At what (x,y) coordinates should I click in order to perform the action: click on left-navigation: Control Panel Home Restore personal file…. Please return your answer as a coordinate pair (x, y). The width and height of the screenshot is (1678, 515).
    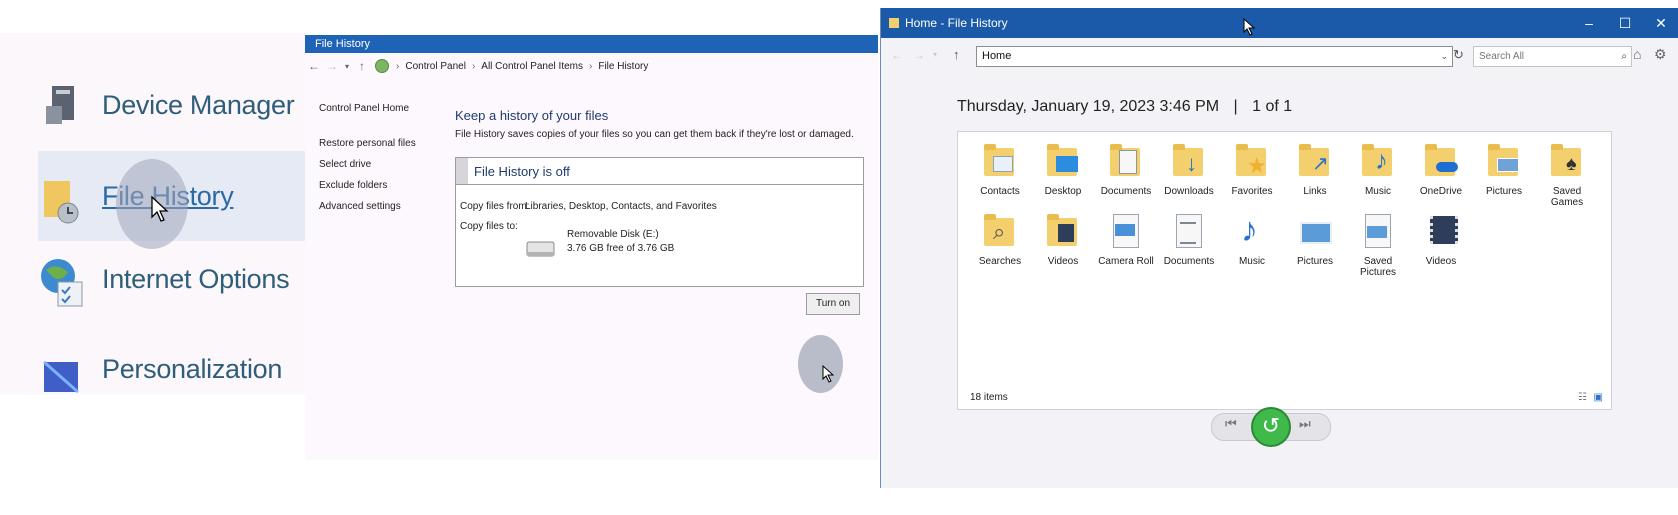
    Looking at the image, I should click on (367, 162).